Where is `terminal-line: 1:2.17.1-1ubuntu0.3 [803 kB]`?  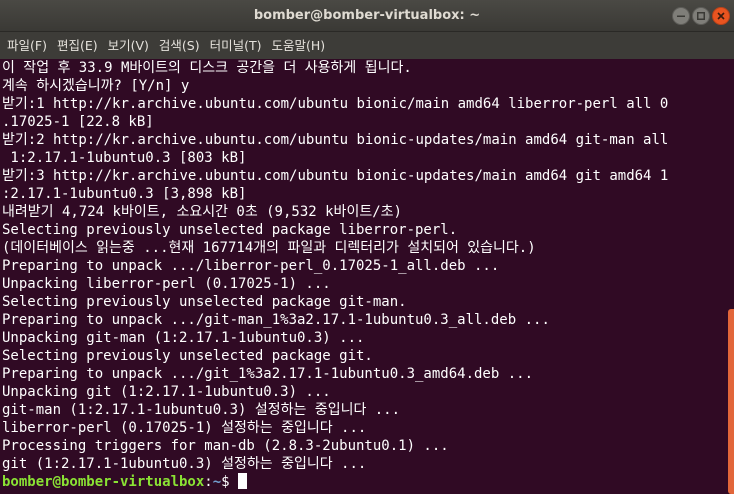
terminal-line: 1:2.17.1-1ubuntu0.3 [803 kB] is located at coordinates (124, 158).